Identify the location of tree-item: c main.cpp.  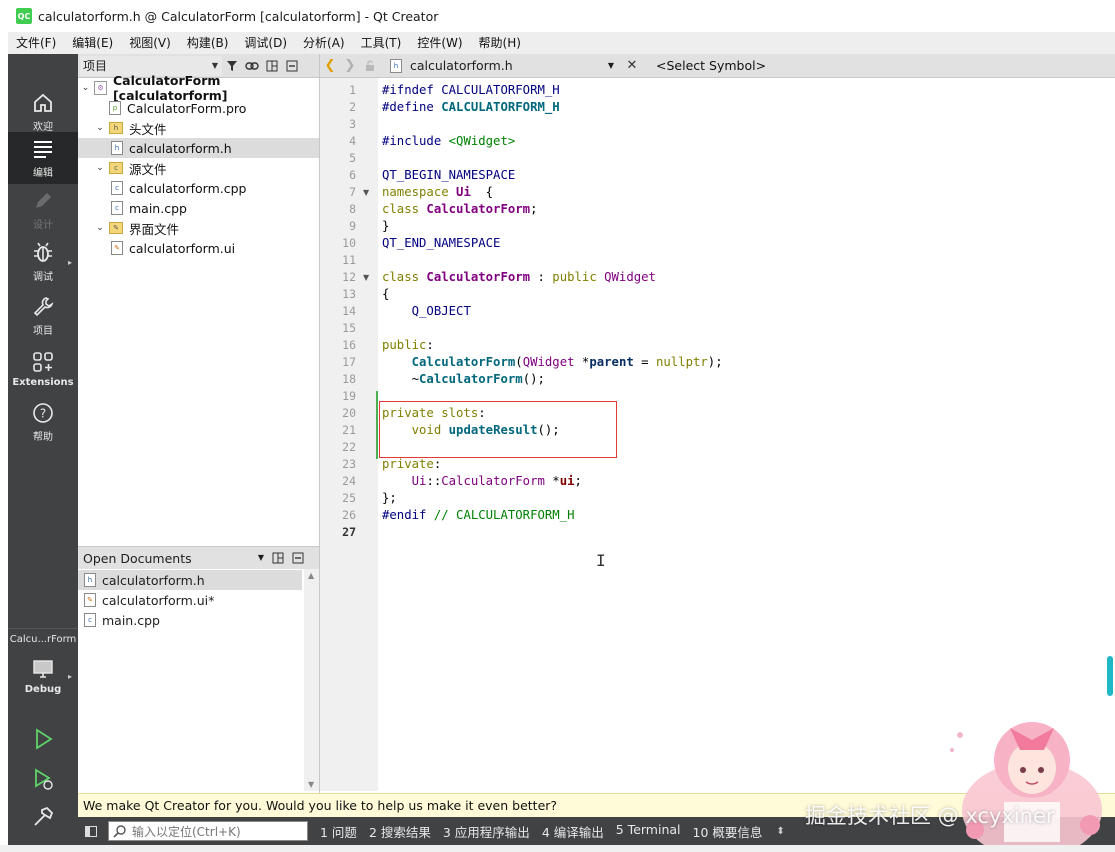
(199, 208).